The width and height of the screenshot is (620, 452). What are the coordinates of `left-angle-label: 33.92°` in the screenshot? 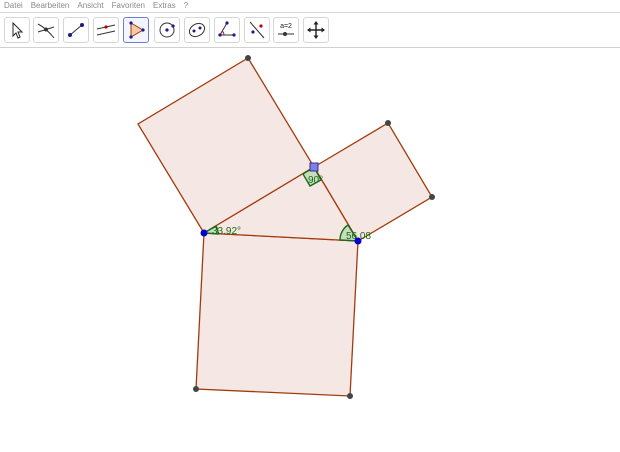 It's located at (226, 231).